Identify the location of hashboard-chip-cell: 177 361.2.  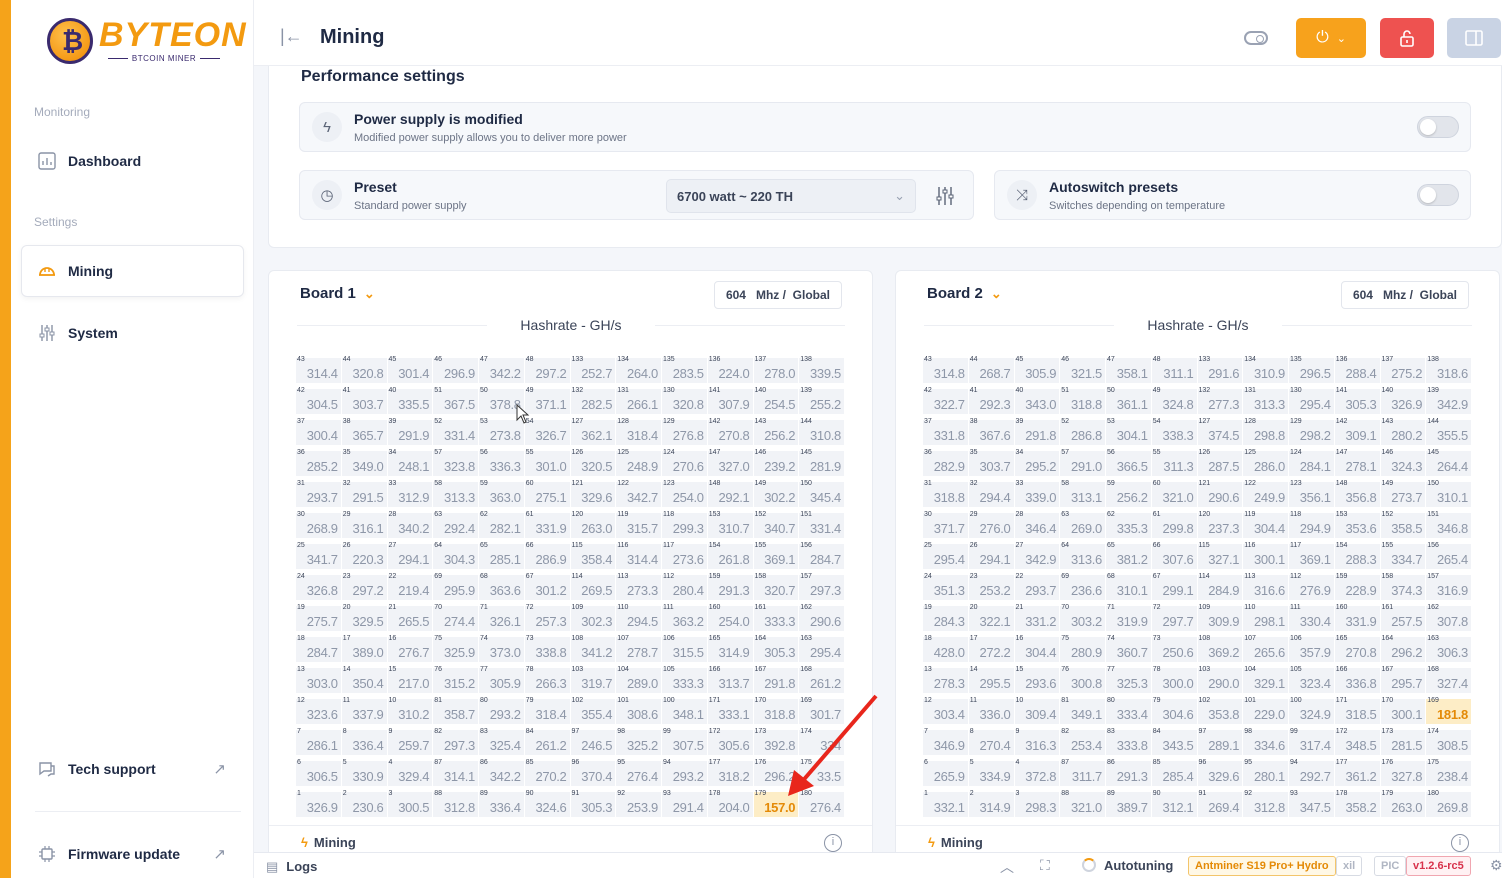
(1357, 772).